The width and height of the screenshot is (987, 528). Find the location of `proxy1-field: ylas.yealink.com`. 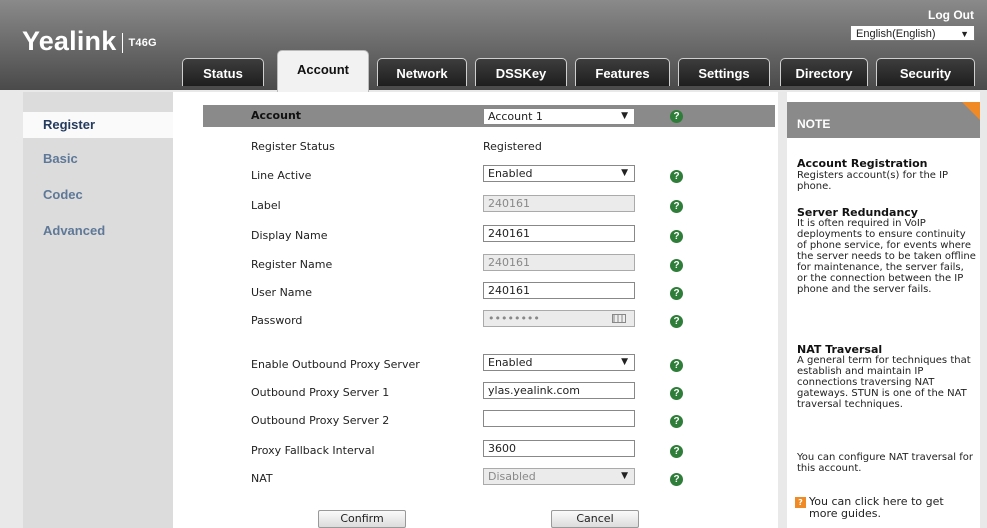

proxy1-field: ylas.yealink.com is located at coordinates (559, 390).